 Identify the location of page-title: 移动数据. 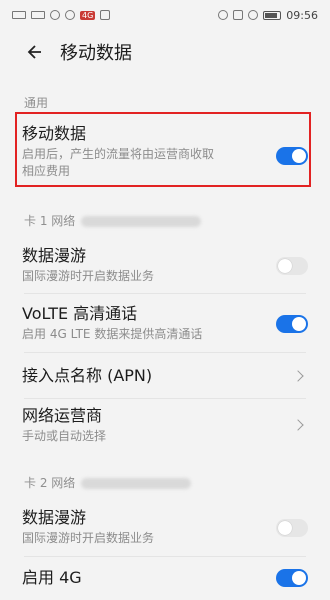
(96, 53).